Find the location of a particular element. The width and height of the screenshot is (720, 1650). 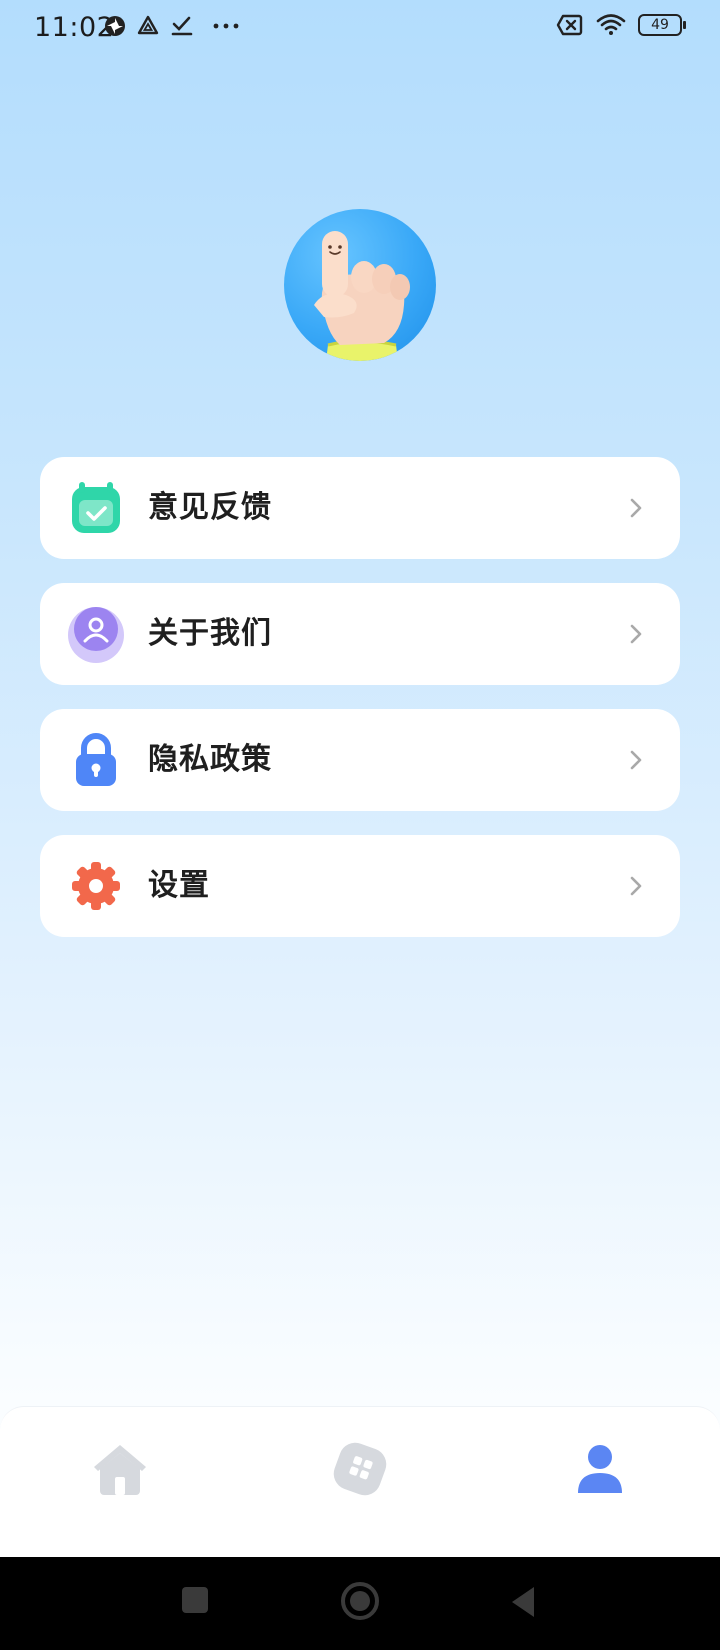

pointing-finger-avatar is located at coordinates (362, 296).